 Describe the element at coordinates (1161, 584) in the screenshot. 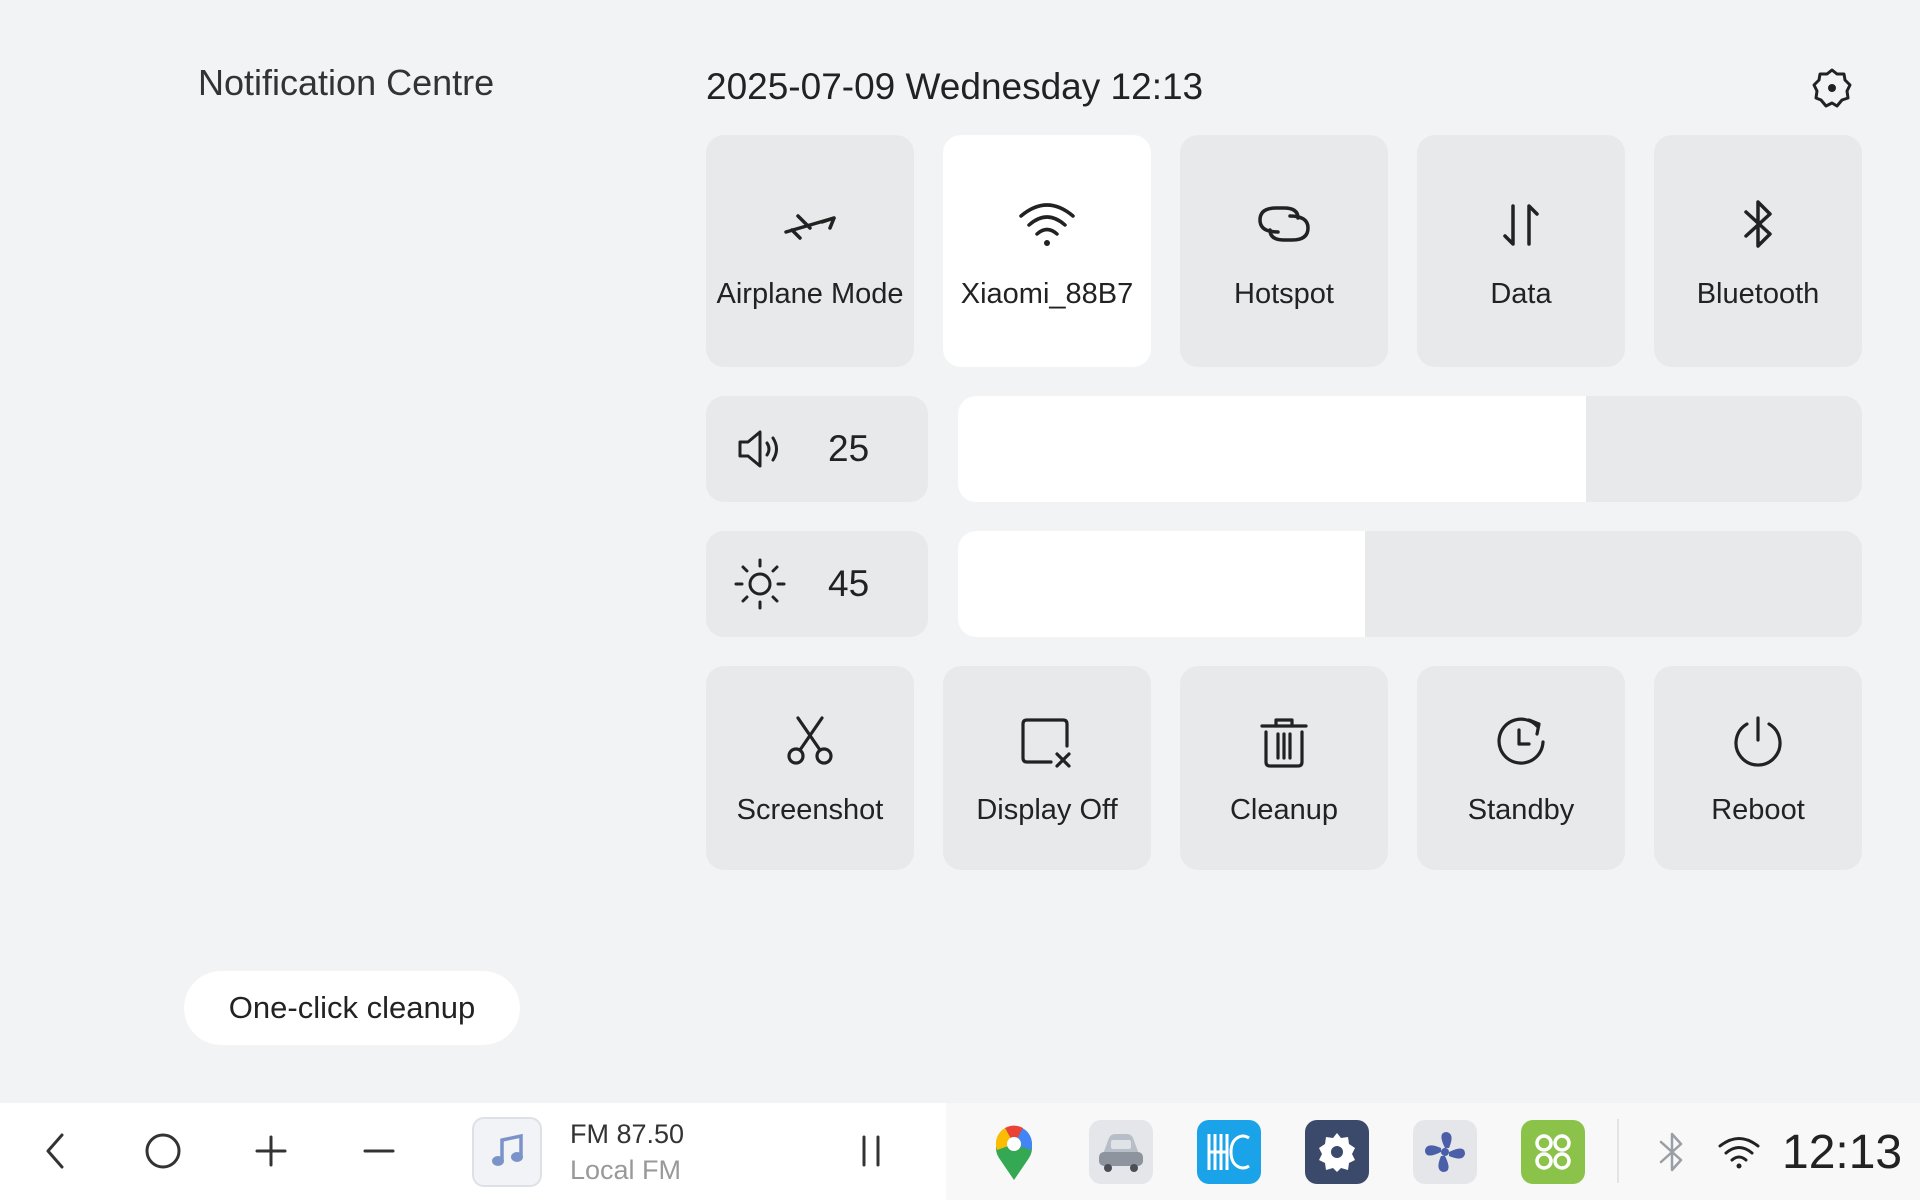

I see `brightness-slider-fill` at that location.